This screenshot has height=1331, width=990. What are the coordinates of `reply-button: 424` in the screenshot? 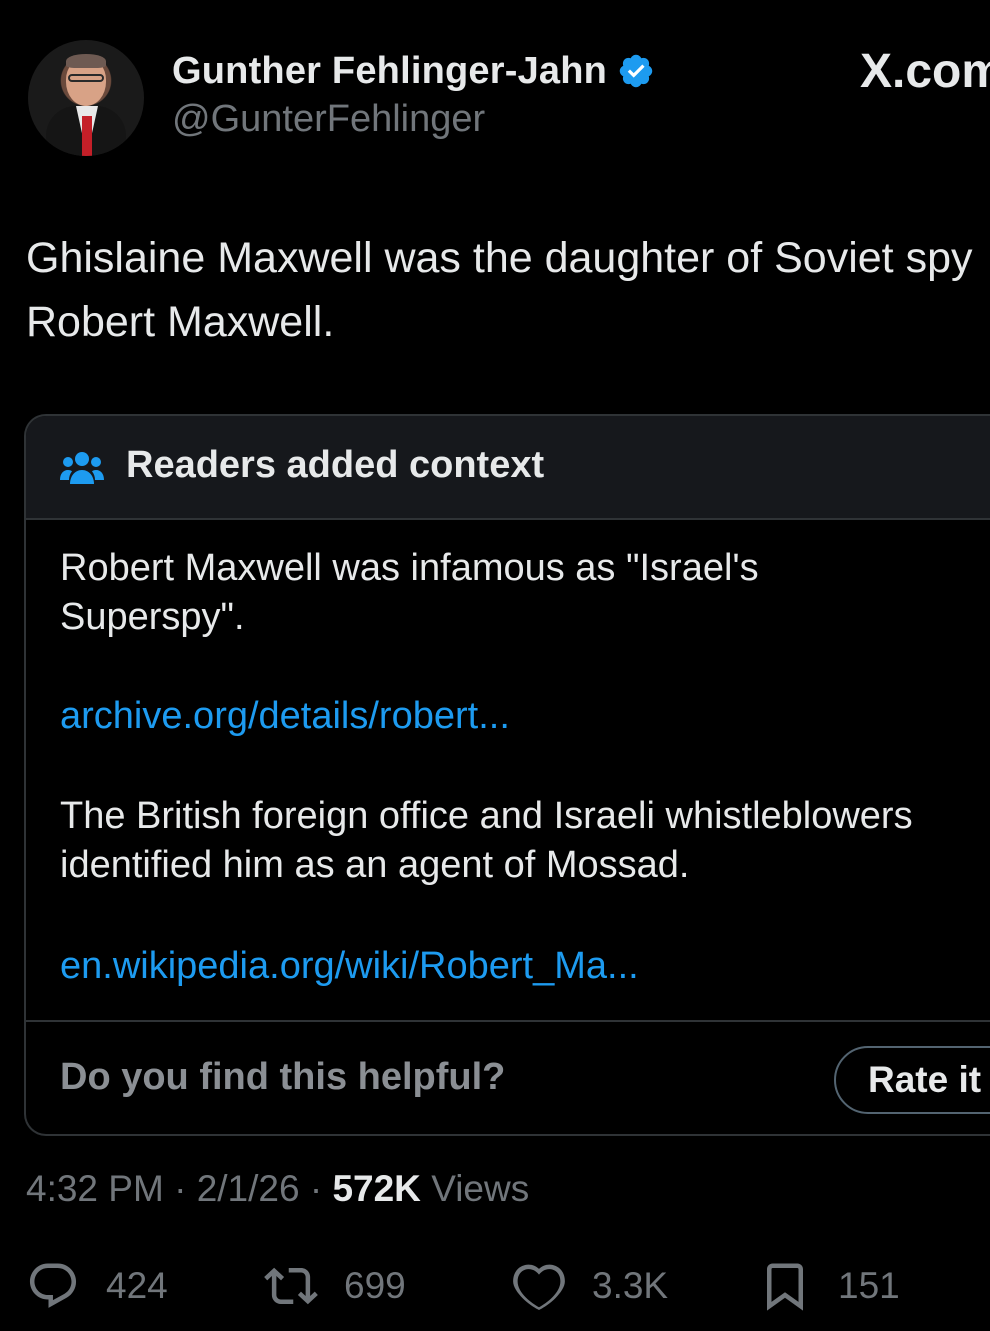 It's located at (97, 1286).